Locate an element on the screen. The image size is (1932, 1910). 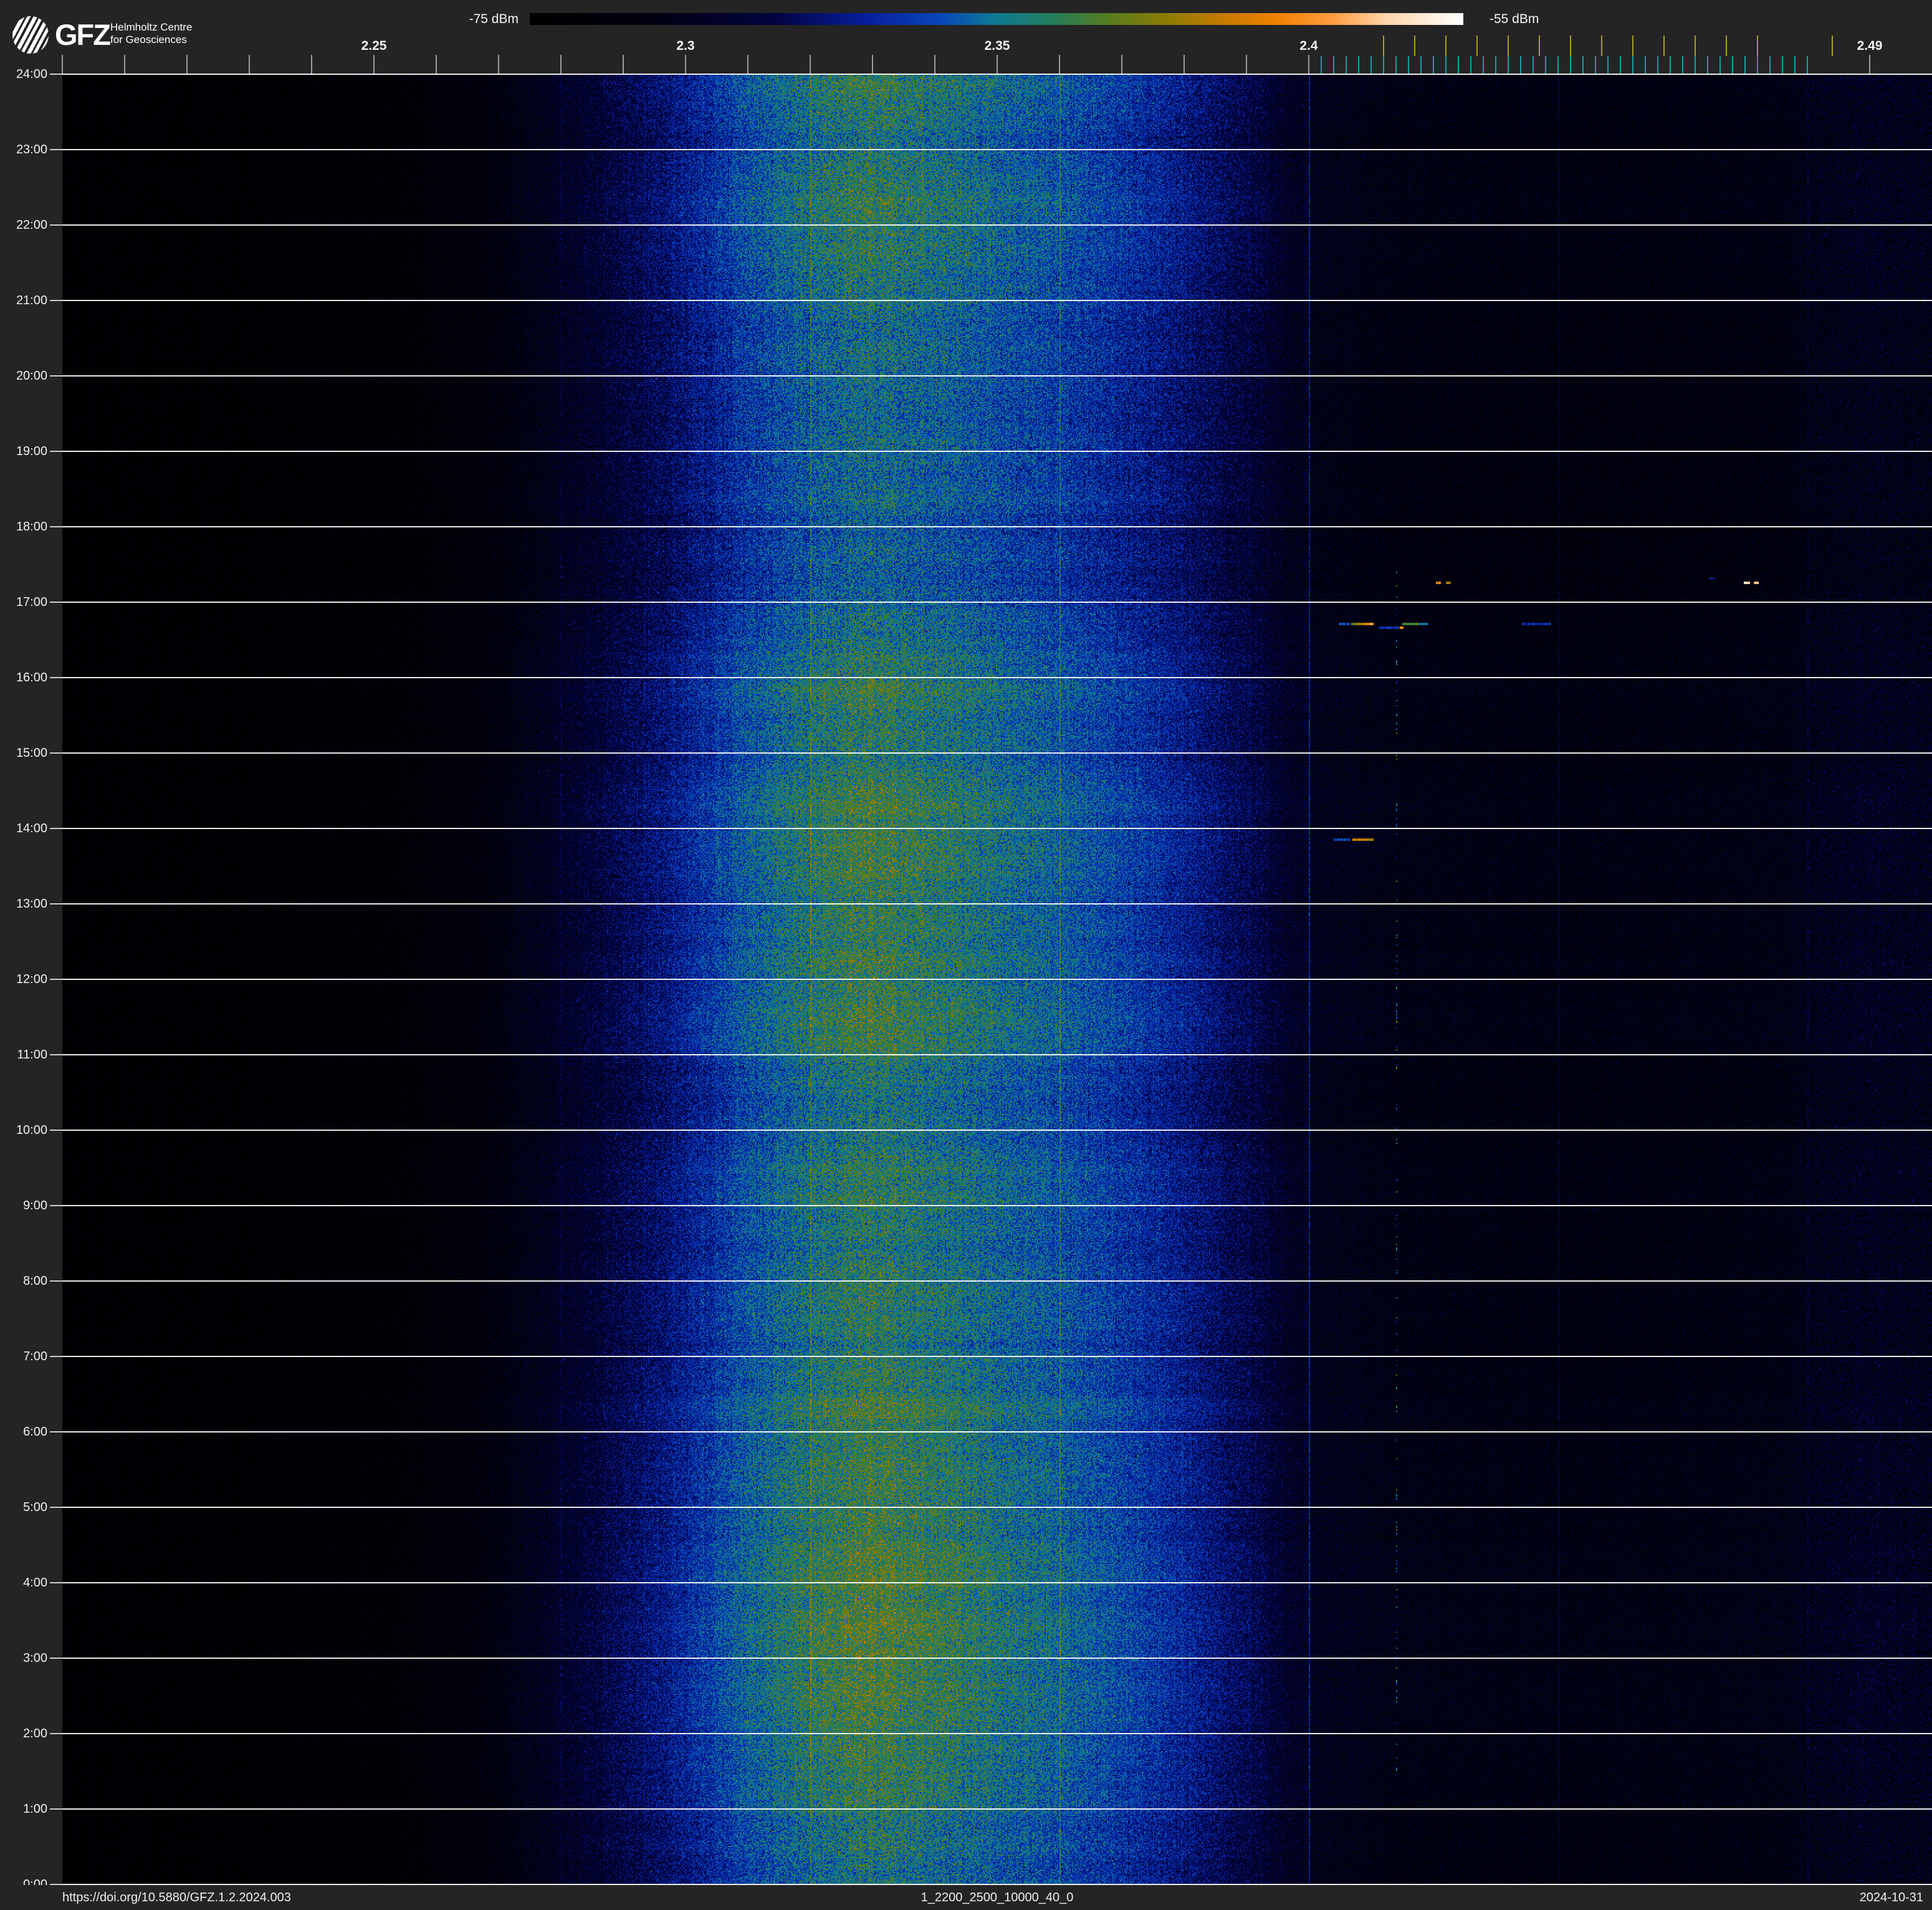
freq-tick-label: 2.3 is located at coordinates (685, 46).